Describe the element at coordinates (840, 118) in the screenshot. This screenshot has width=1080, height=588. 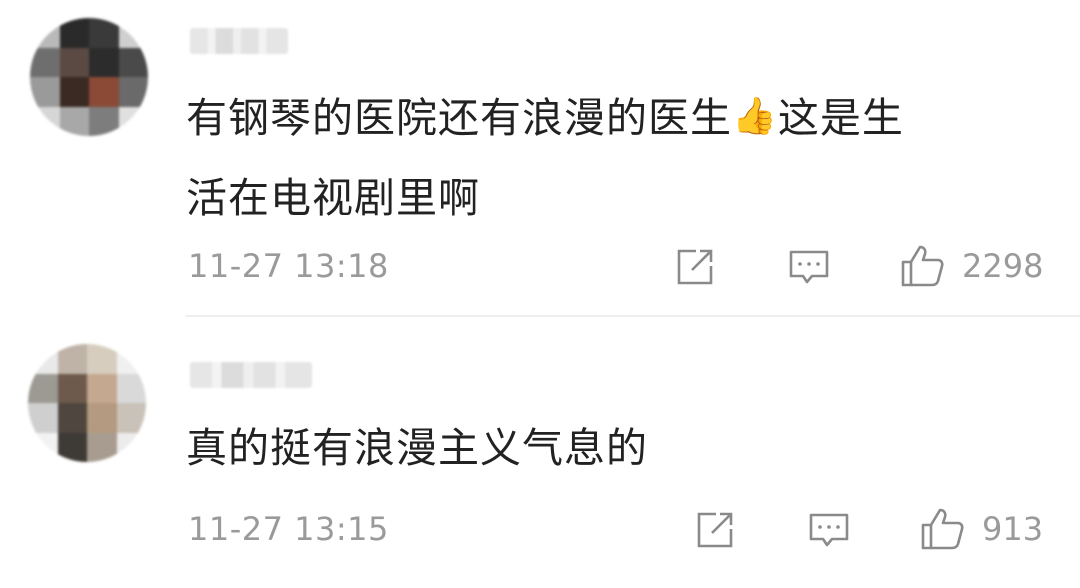
I see `comment-text-part2: 这是生` at that location.